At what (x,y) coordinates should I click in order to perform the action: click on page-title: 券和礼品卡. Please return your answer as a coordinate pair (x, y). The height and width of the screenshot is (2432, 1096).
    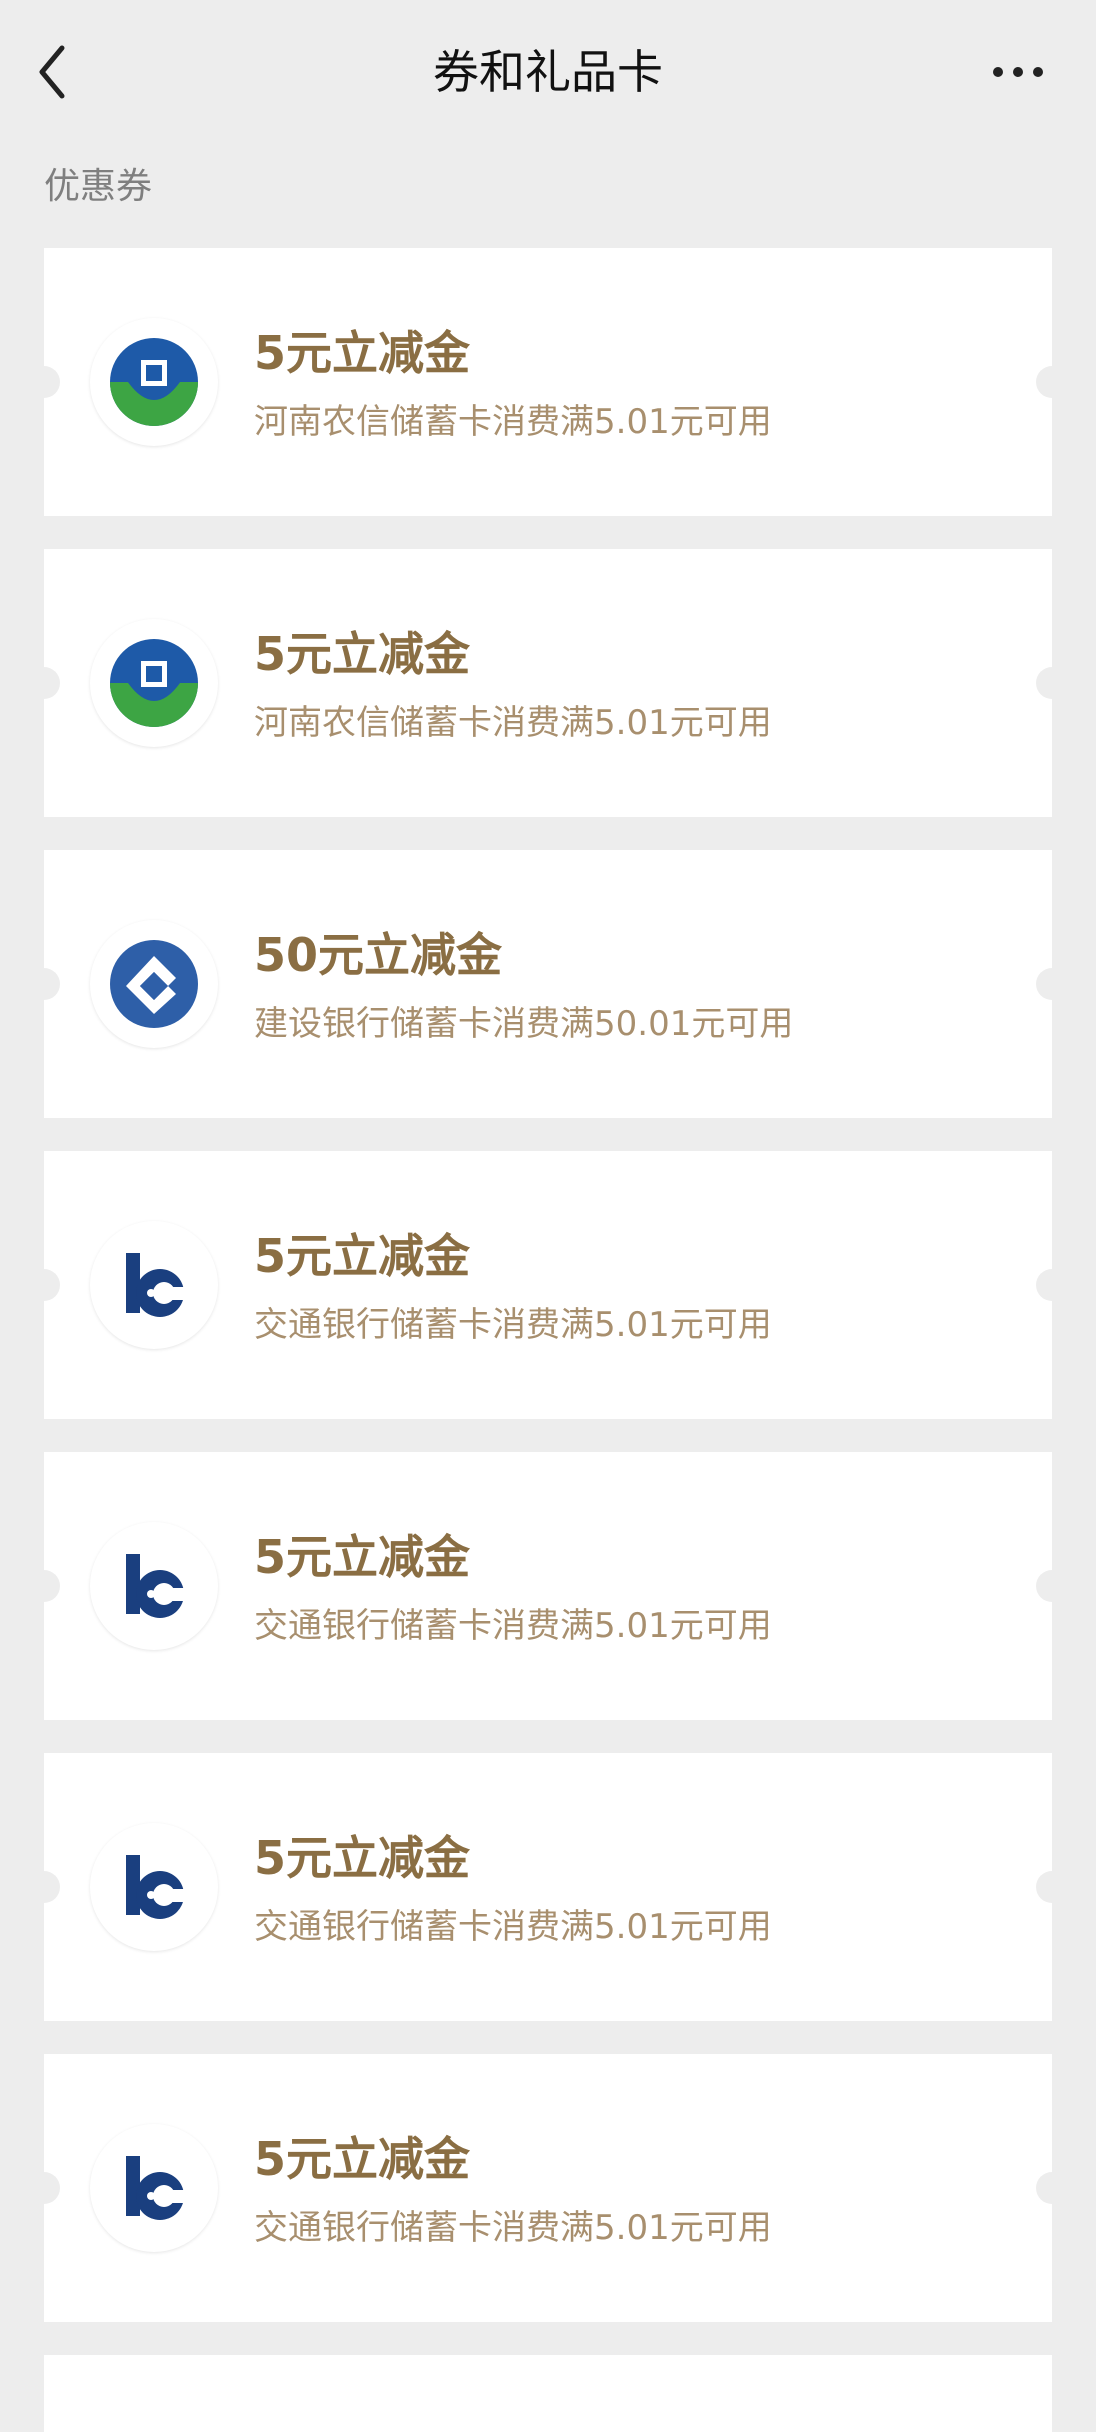
    Looking at the image, I should click on (548, 72).